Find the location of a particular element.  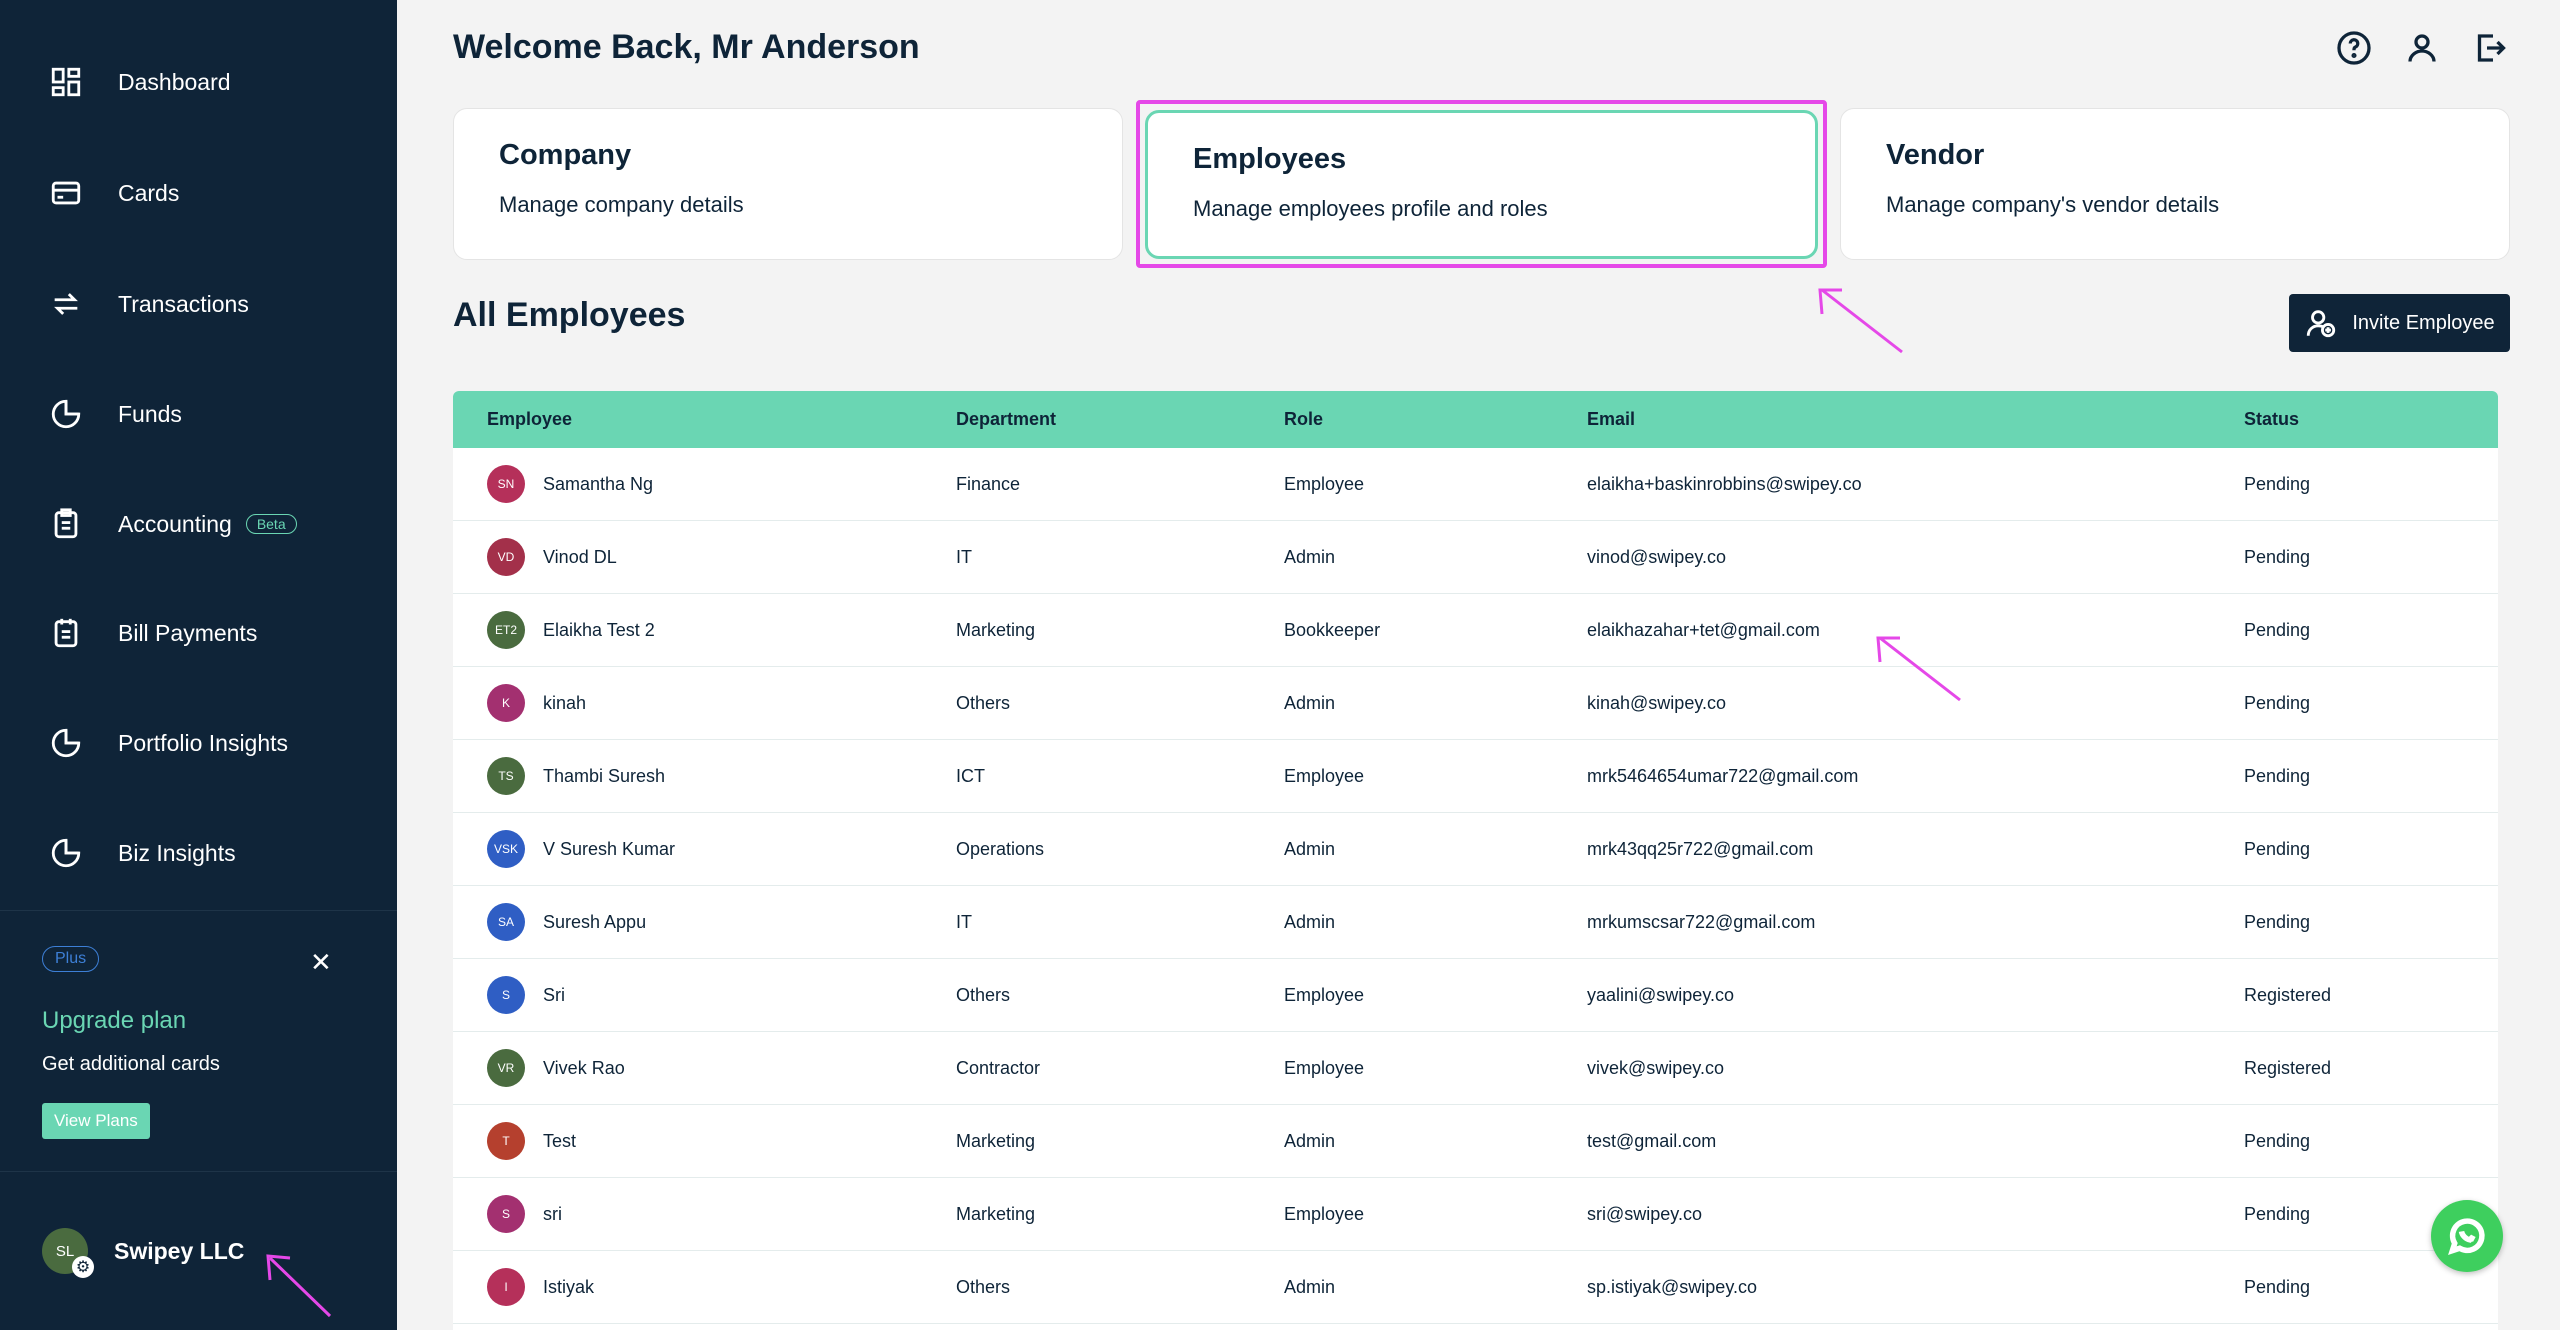

close-icon: ✕ is located at coordinates (321, 962).